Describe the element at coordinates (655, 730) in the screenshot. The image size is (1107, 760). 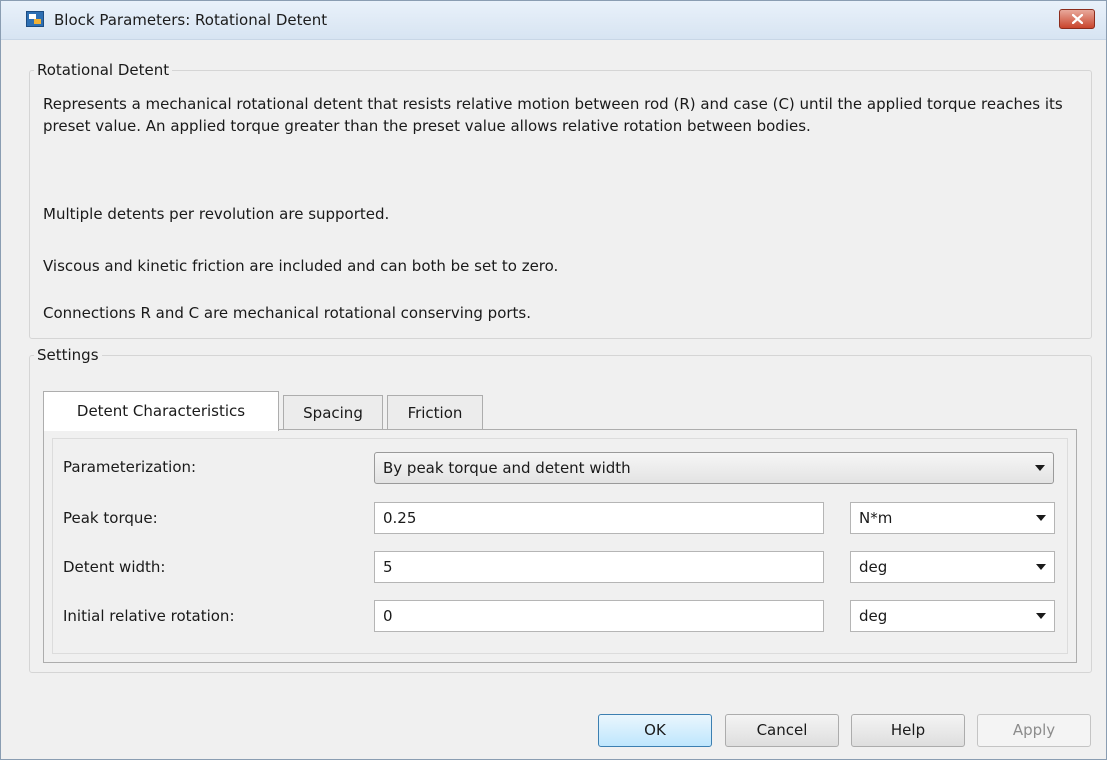
I see `ok-button: OK` at that location.